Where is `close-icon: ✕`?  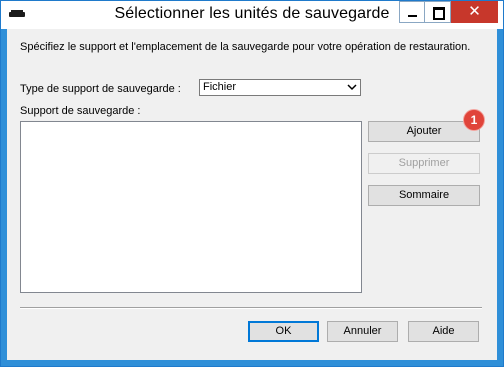 close-icon: ✕ is located at coordinates (474, 11).